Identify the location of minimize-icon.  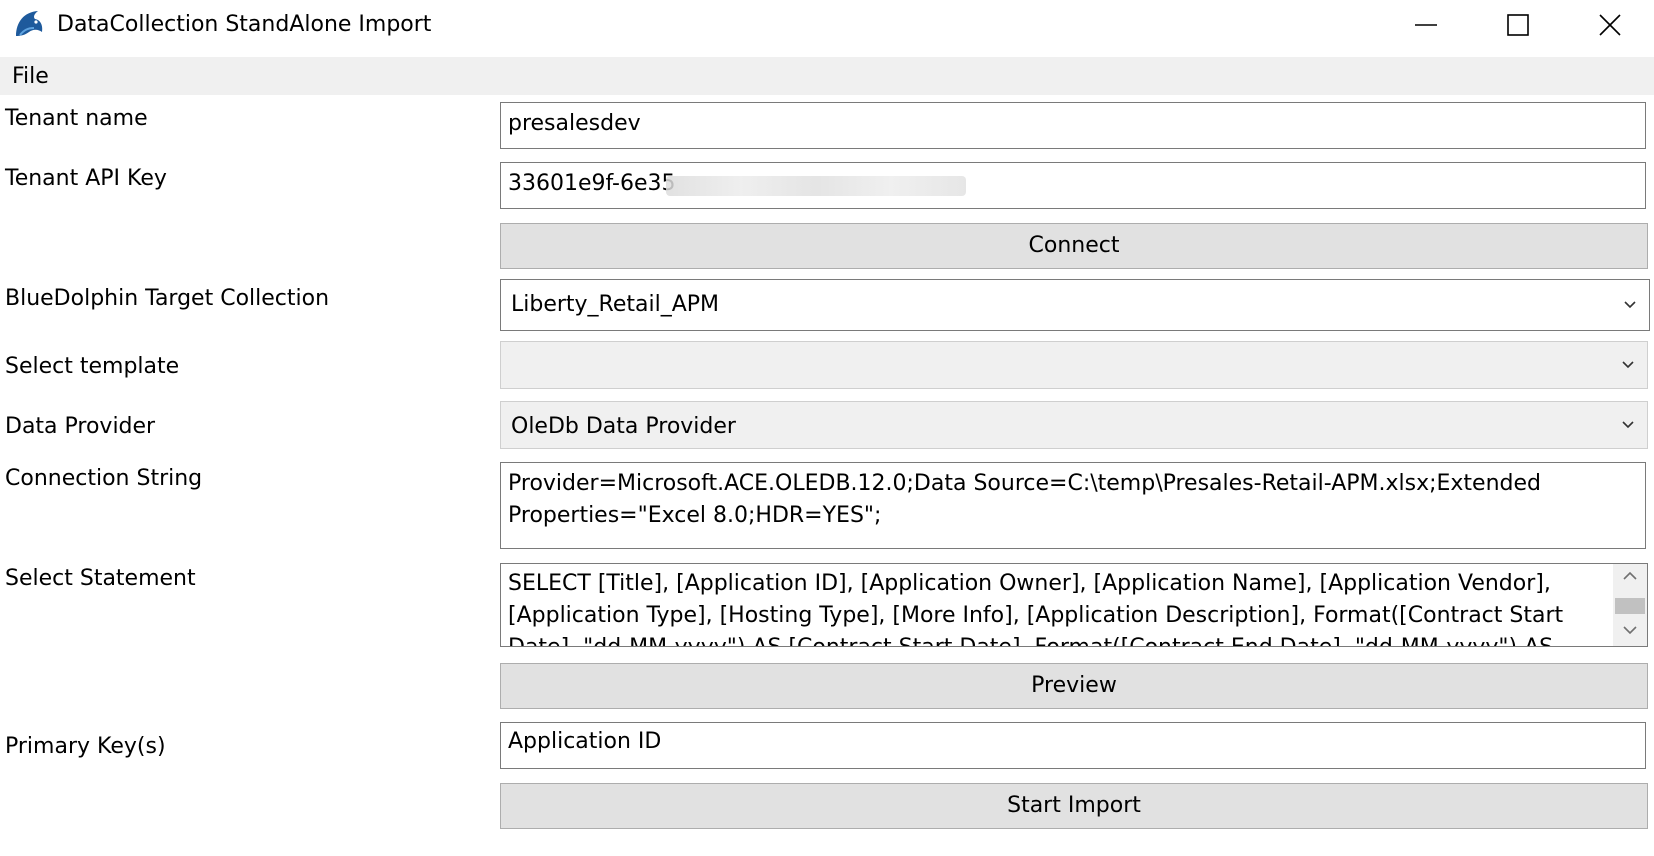
(1426, 25).